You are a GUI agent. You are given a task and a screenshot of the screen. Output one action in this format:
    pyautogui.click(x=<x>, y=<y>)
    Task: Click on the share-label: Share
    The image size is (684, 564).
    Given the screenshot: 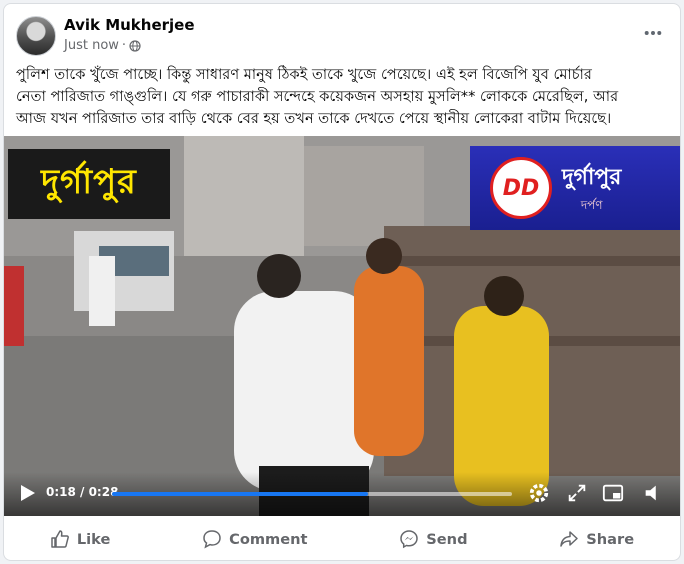 What is the action you would take?
    pyautogui.click(x=610, y=539)
    